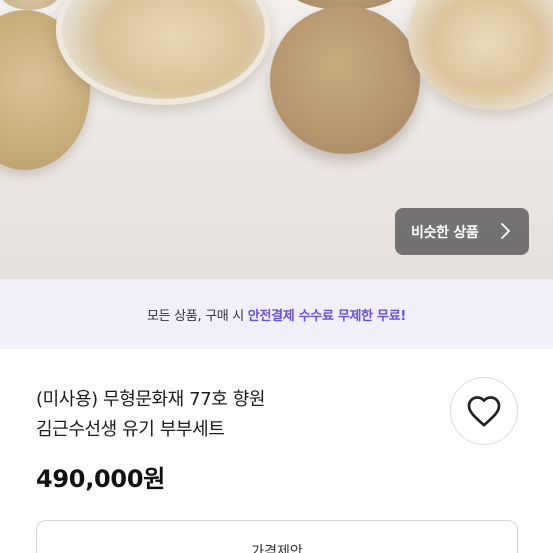 Image resolution: width=553 pixels, height=553 pixels. I want to click on chevron-right-icon, so click(505, 231).